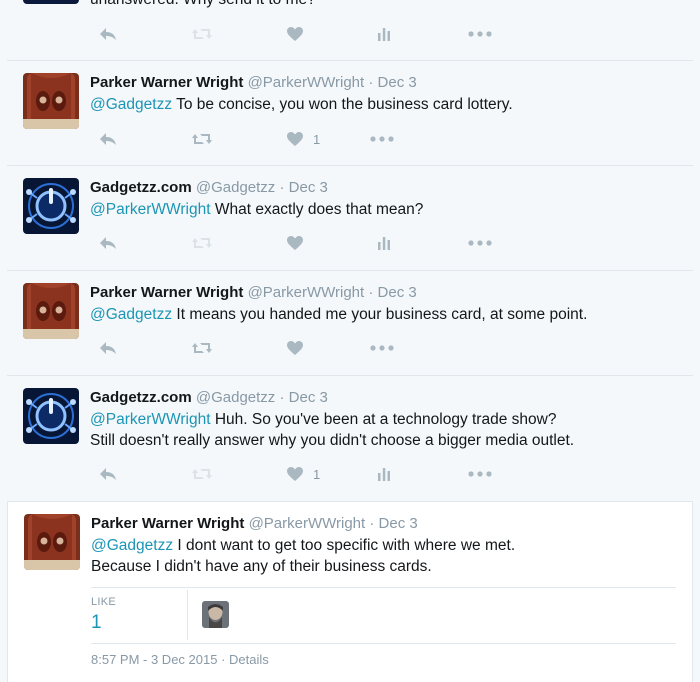 This screenshot has width=700, height=682. I want to click on tweet-partial: unanswered. Why send it to me?, so click(350, 30).